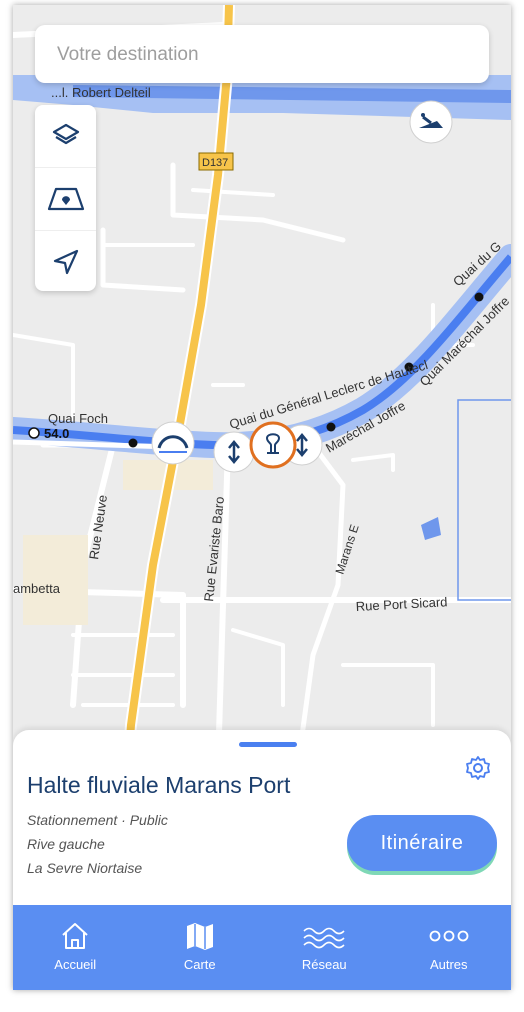 The image size is (524, 1012). Describe the element at coordinates (97, 820) in the screenshot. I see `place-detail-type: Stationnement · Public` at that location.